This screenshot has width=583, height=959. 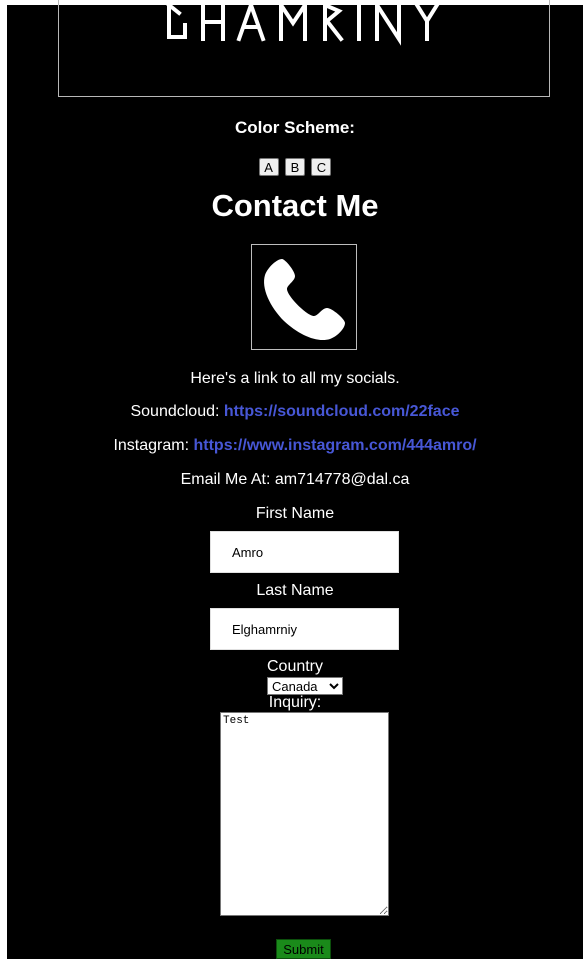 What do you see at coordinates (295, 378) in the screenshot?
I see `socials-intro-text: Here's a link to all my socials.` at bounding box center [295, 378].